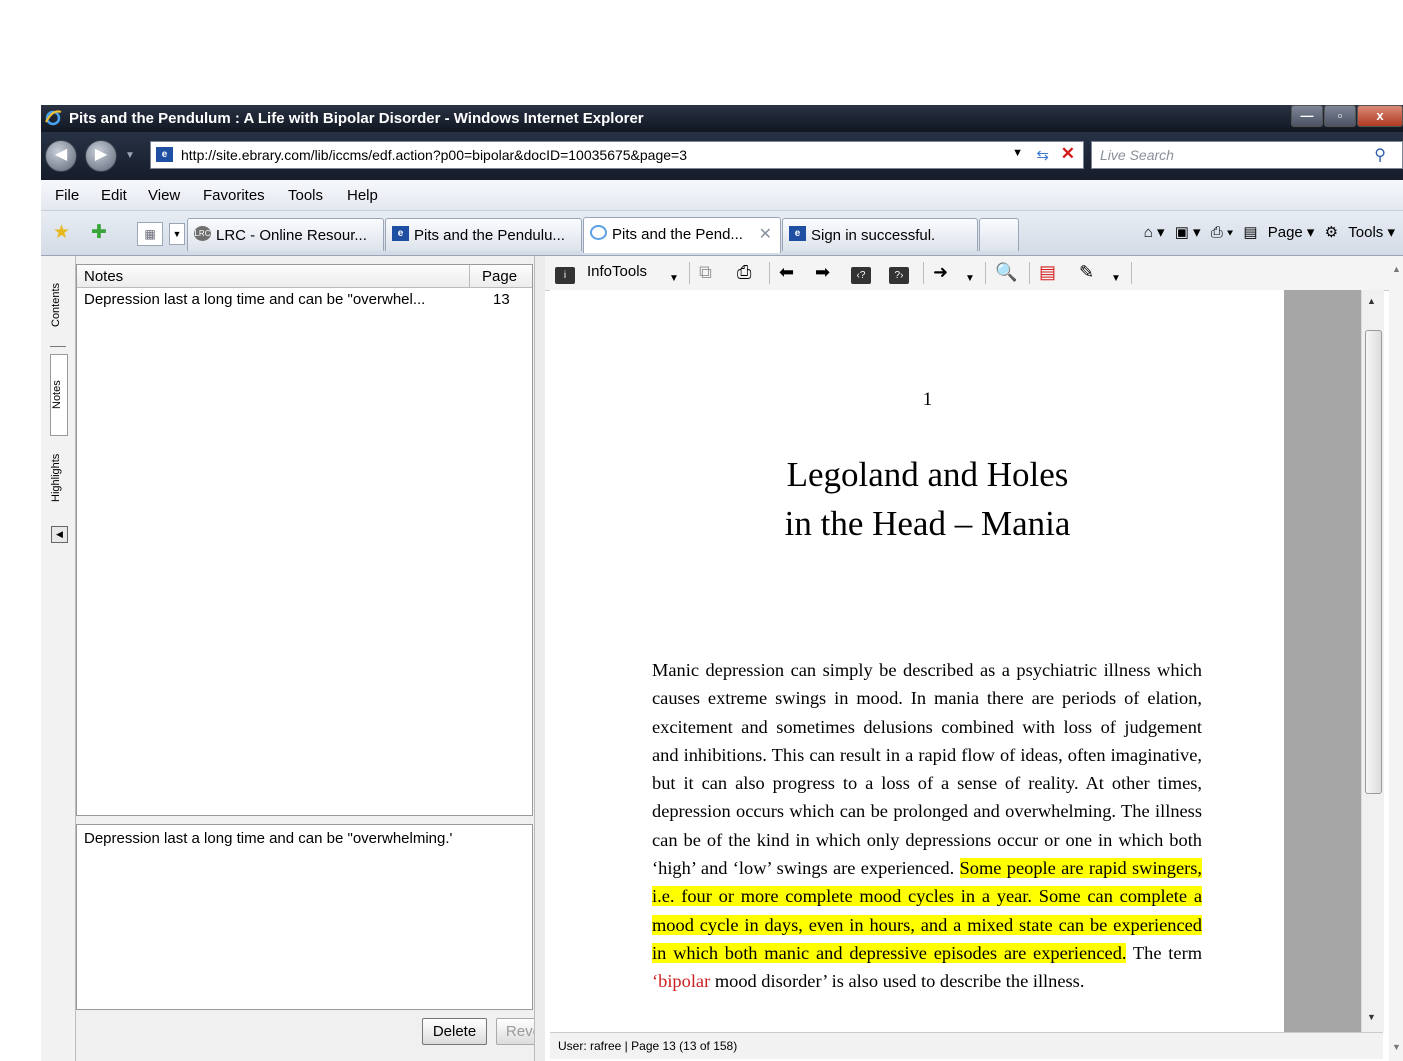 The height and width of the screenshot is (1061, 1403). I want to click on reader-toolbar: i InfoTools ▼ ⧉ ⎙ ⬅ ➡ ‹? ?› ➜ ▼ 🔍 ▤ ✎ ▼, so click(974, 273).